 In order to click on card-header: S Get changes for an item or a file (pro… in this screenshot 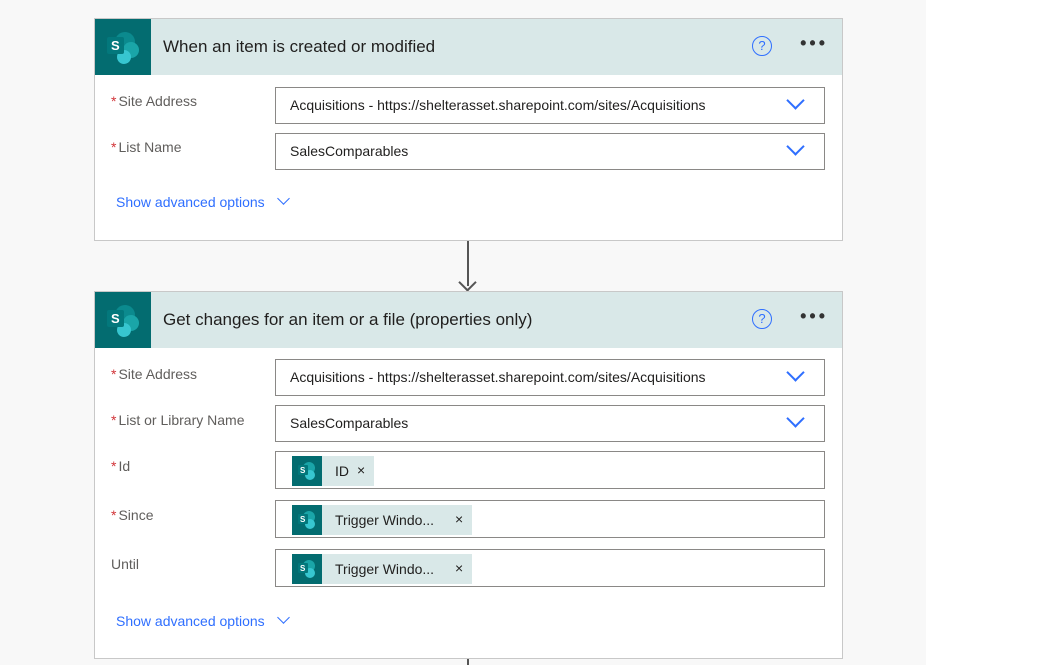, I will do `click(468, 320)`.